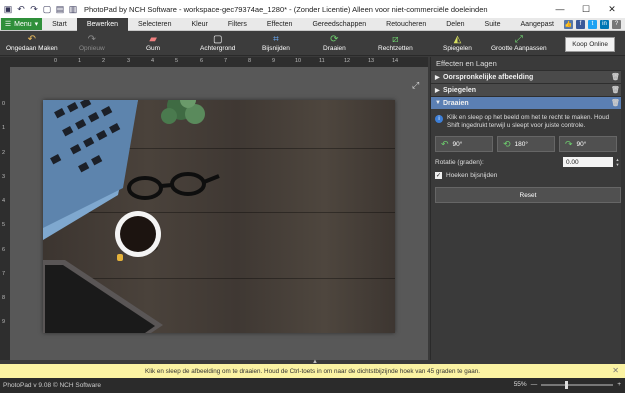  Describe the element at coordinates (276, 48) in the screenshot. I see `crop-label: Bijsnijden` at that location.